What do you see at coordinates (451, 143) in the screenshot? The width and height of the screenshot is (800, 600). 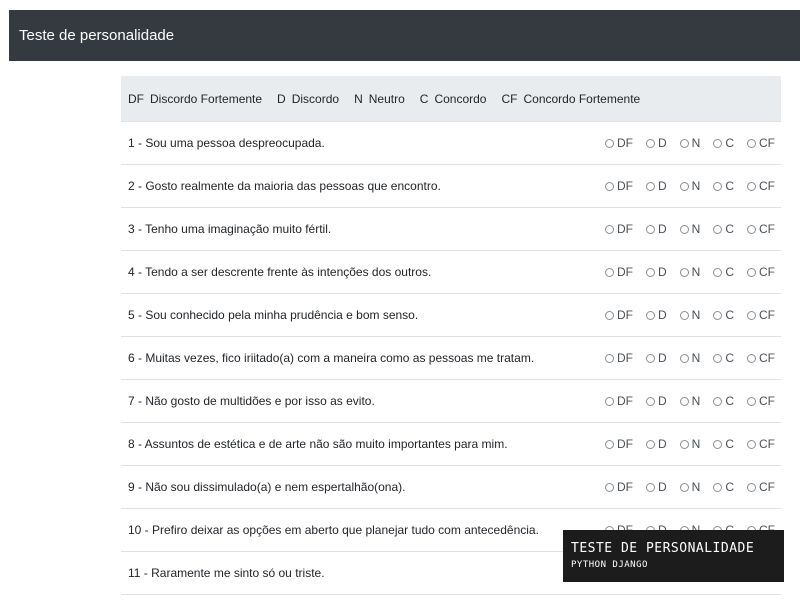 I see `question-row: 1 - Sou uma pessoa despreocupada. DF D N C CF` at bounding box center [451, 143].